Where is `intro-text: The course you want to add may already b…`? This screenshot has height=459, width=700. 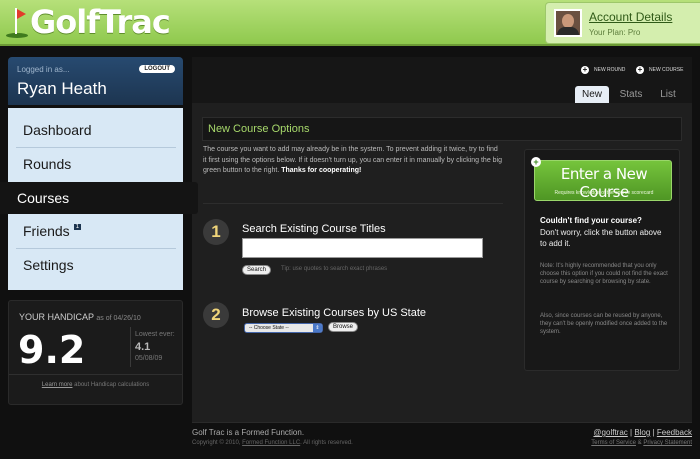
intro-text: The course you want to add may already b… is located at coordinates (353, 160).